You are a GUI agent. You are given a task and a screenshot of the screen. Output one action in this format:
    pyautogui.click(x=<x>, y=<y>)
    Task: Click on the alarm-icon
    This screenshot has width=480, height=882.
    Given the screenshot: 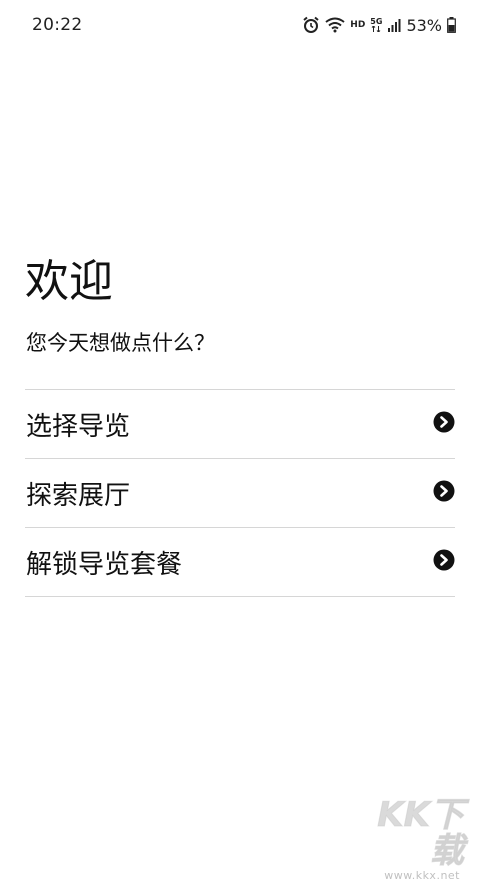 What is the action you would take?
    pyautogui.click(x=311, y=25)
    